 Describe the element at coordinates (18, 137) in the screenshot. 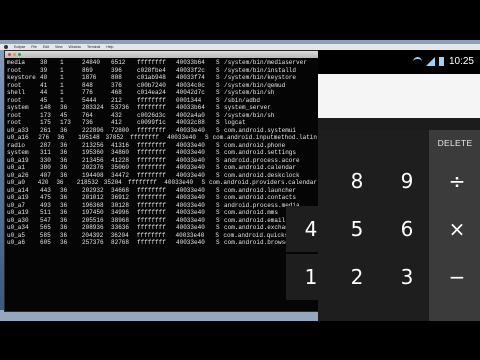

I see `process-cell: u0_a16` at that location.